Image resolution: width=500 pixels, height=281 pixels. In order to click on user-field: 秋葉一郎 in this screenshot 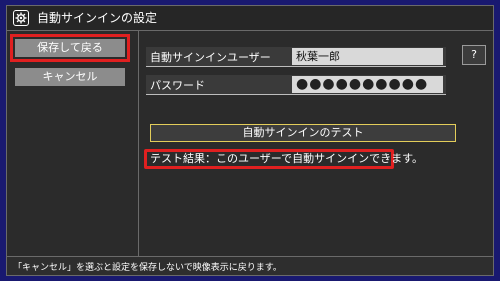, I will do `click(367, 56)`.